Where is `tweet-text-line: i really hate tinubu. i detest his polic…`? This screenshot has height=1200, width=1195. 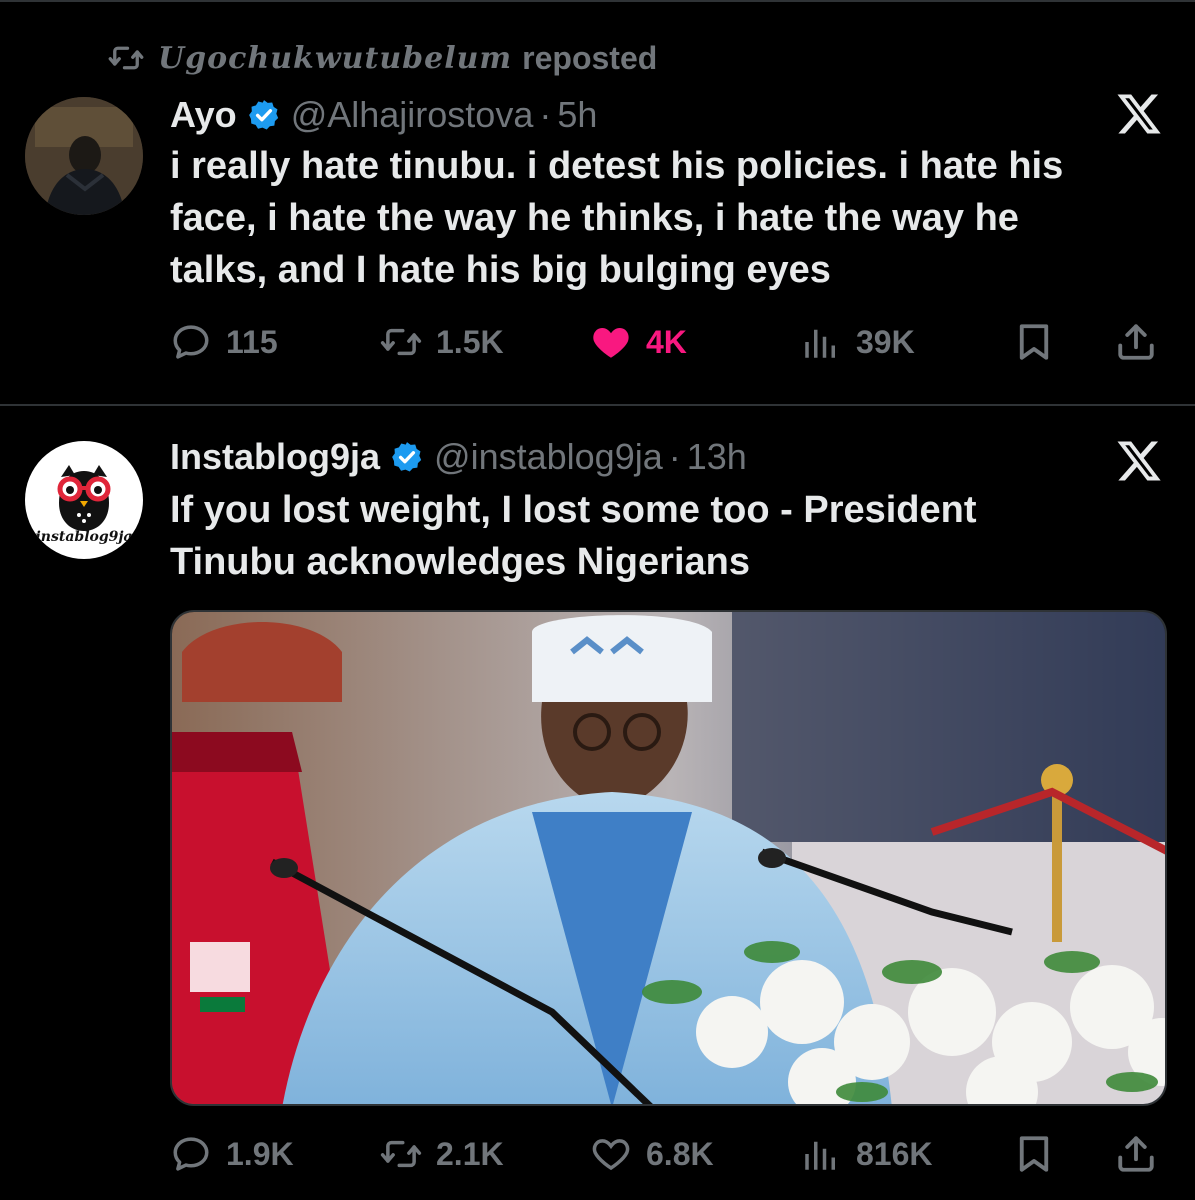
tweet-text-line: i really hate tinubu. i detest his polic… is located at coordinates (617, 166).